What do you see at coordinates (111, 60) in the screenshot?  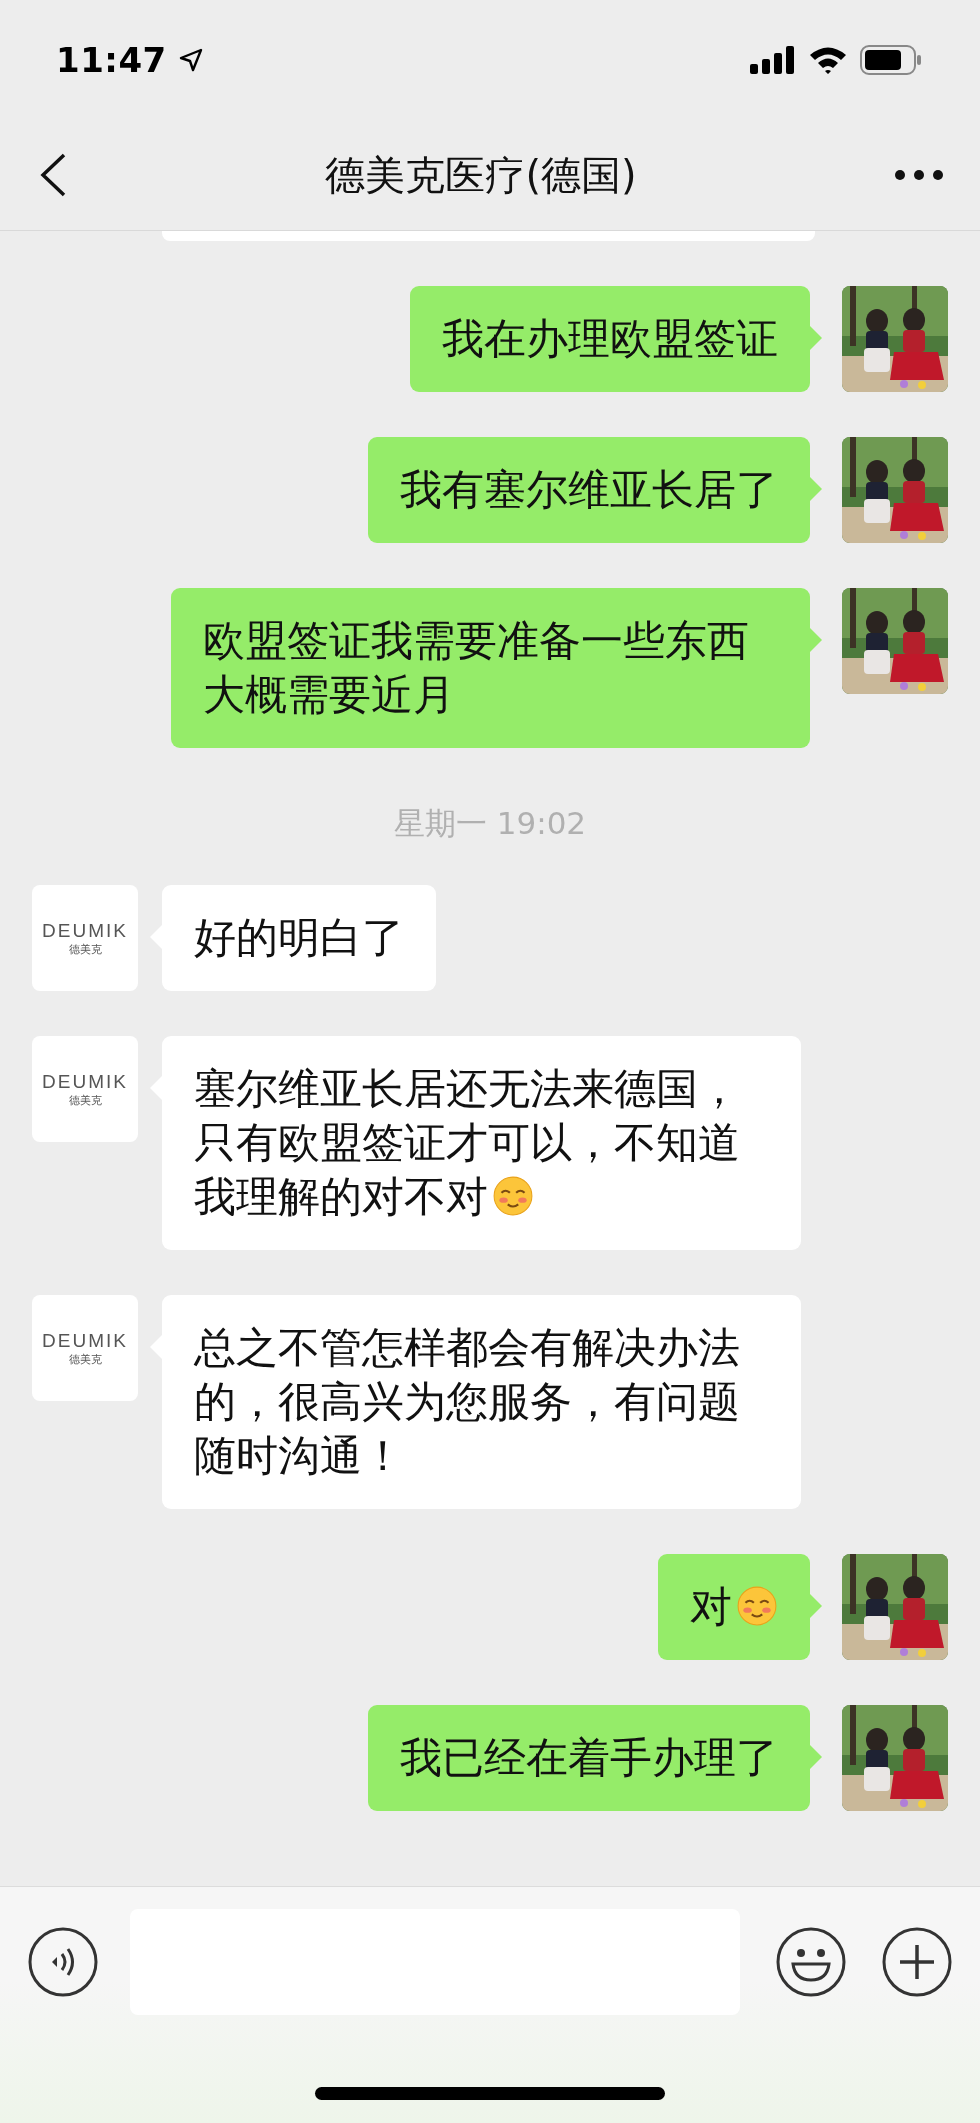 I see `status-time: 11:47` at bounding box center [111, 60].